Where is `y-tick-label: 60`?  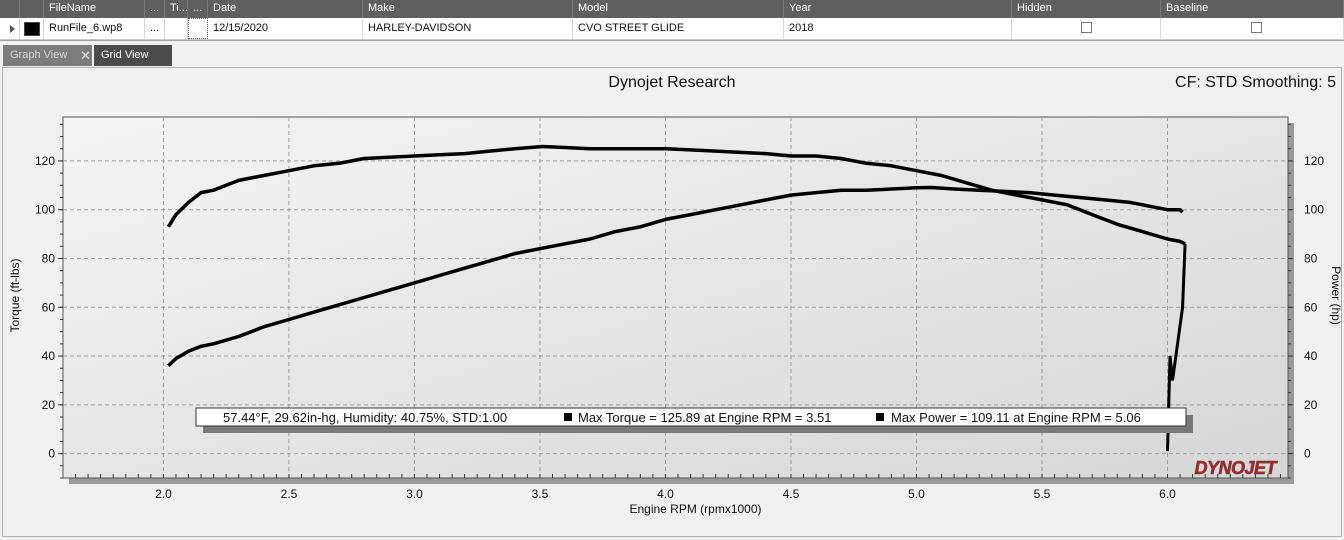
y-tick-label: 60 is located at coordinates (49, 307).